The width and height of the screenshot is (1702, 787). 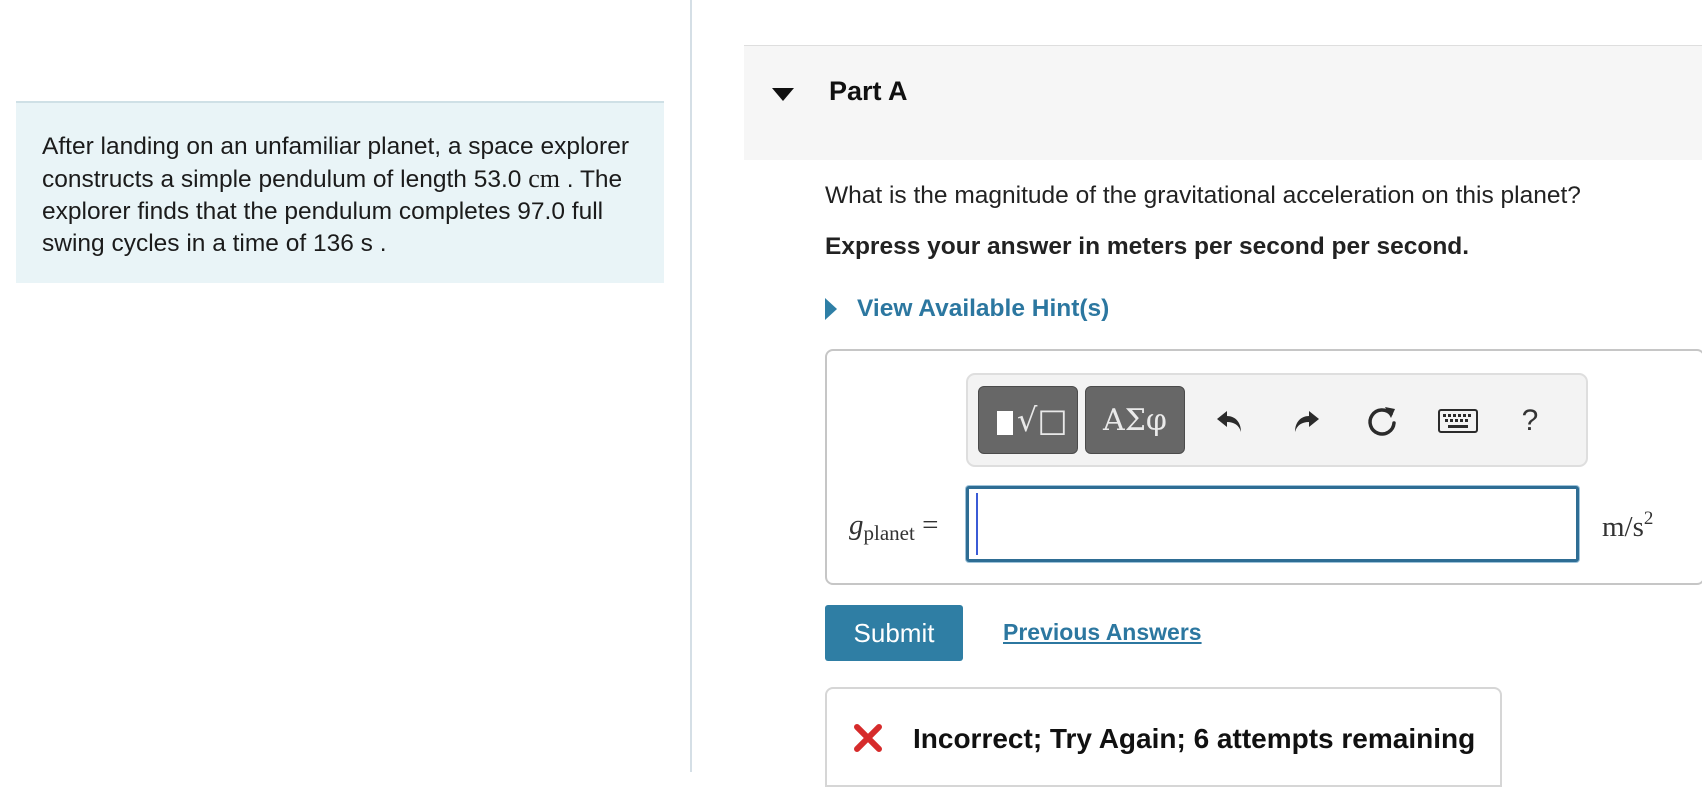 I want to click on reset-icon, so click(x=1382, y=421).